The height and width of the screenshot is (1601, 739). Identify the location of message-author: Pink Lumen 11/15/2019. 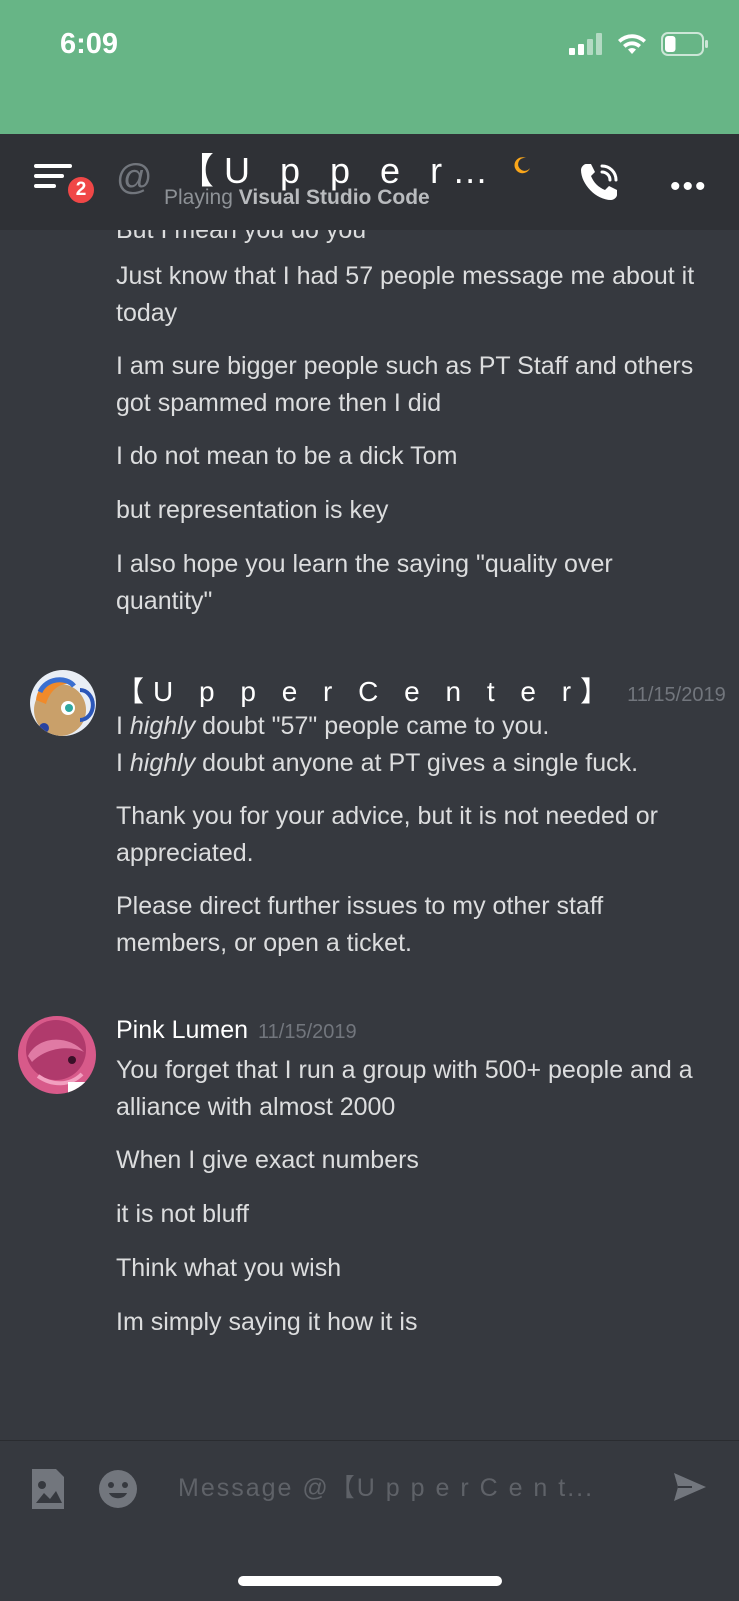
(236, 1030).